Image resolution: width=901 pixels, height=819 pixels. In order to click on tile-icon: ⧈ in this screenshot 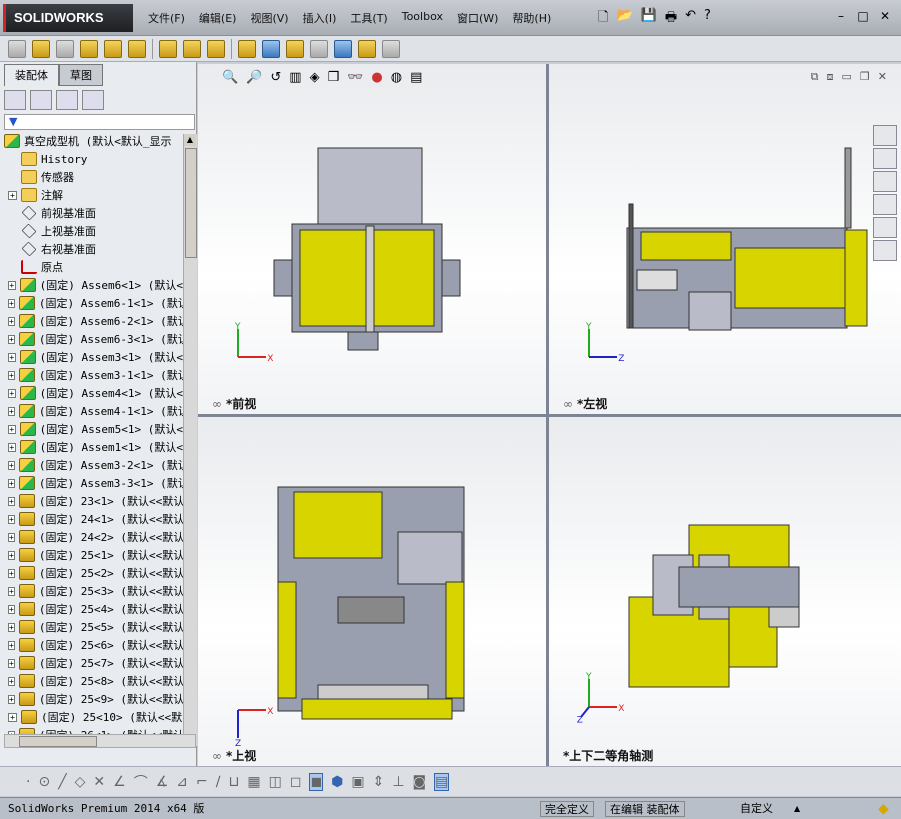, I will do `click(830, 77)`.